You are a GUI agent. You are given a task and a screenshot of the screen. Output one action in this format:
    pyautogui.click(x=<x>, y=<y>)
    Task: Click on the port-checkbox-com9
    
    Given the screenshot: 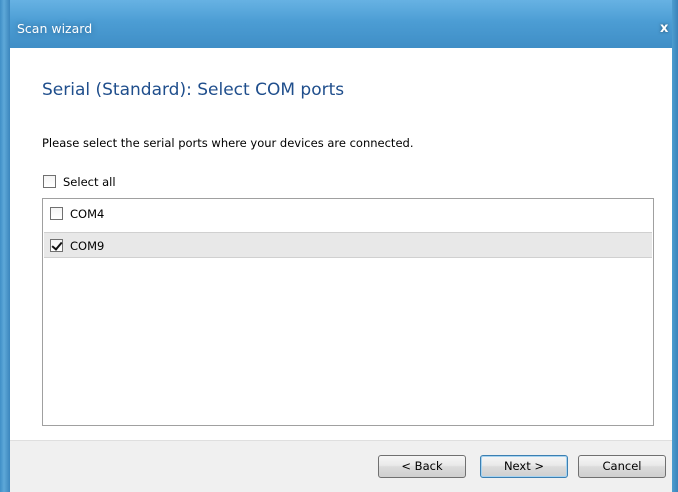 What is the action you would take?
    pyautogui.click(x=56, y=245)
    